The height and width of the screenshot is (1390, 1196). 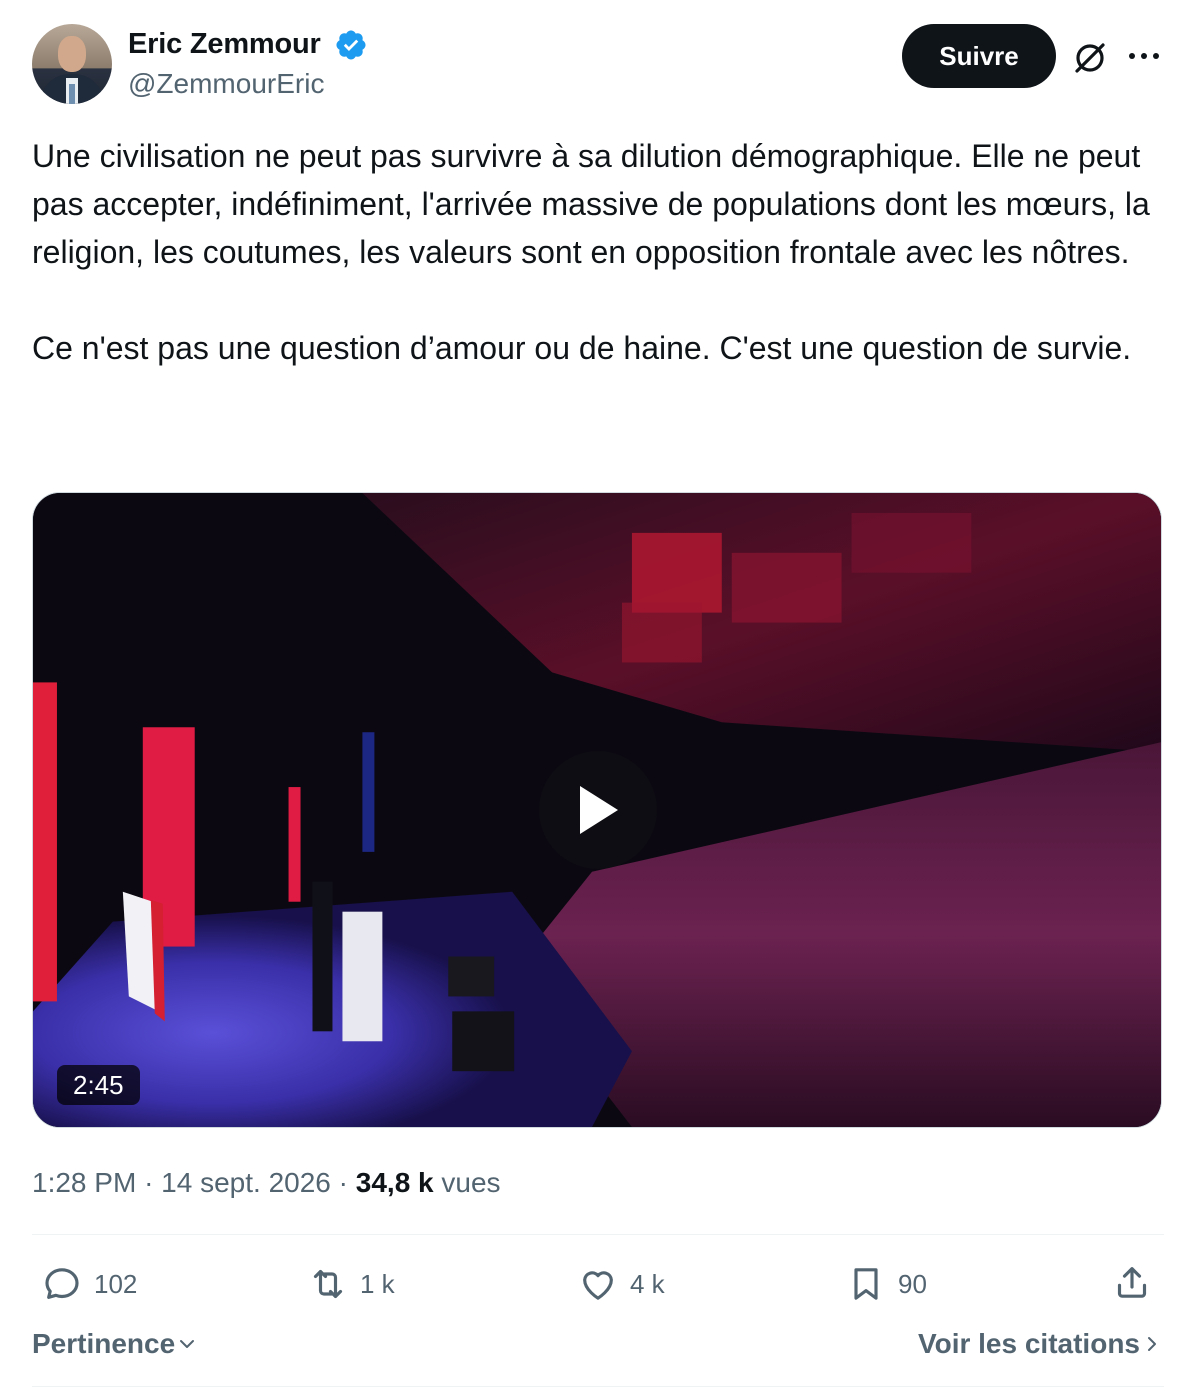 What do you see at coordinates (246, 1182) in the screenshot?
I see `tweet-date: 14 sept. 2026` at bounding box center [246, 1182].